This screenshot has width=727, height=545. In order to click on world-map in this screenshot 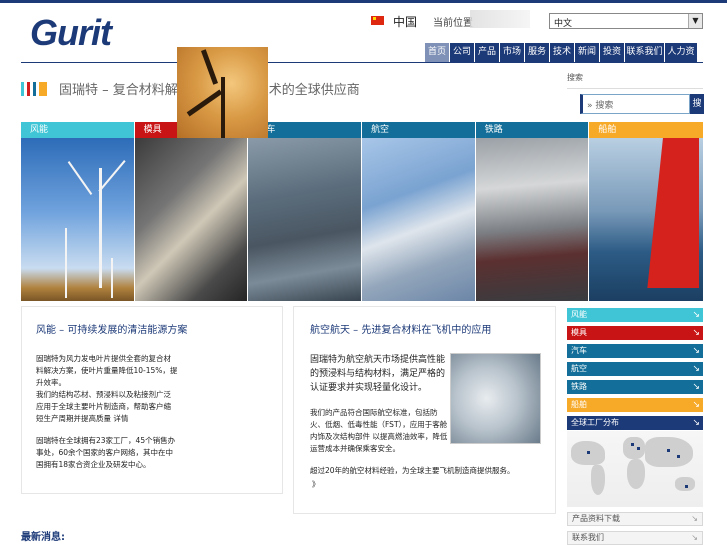, I will do `click(635, 469)`.